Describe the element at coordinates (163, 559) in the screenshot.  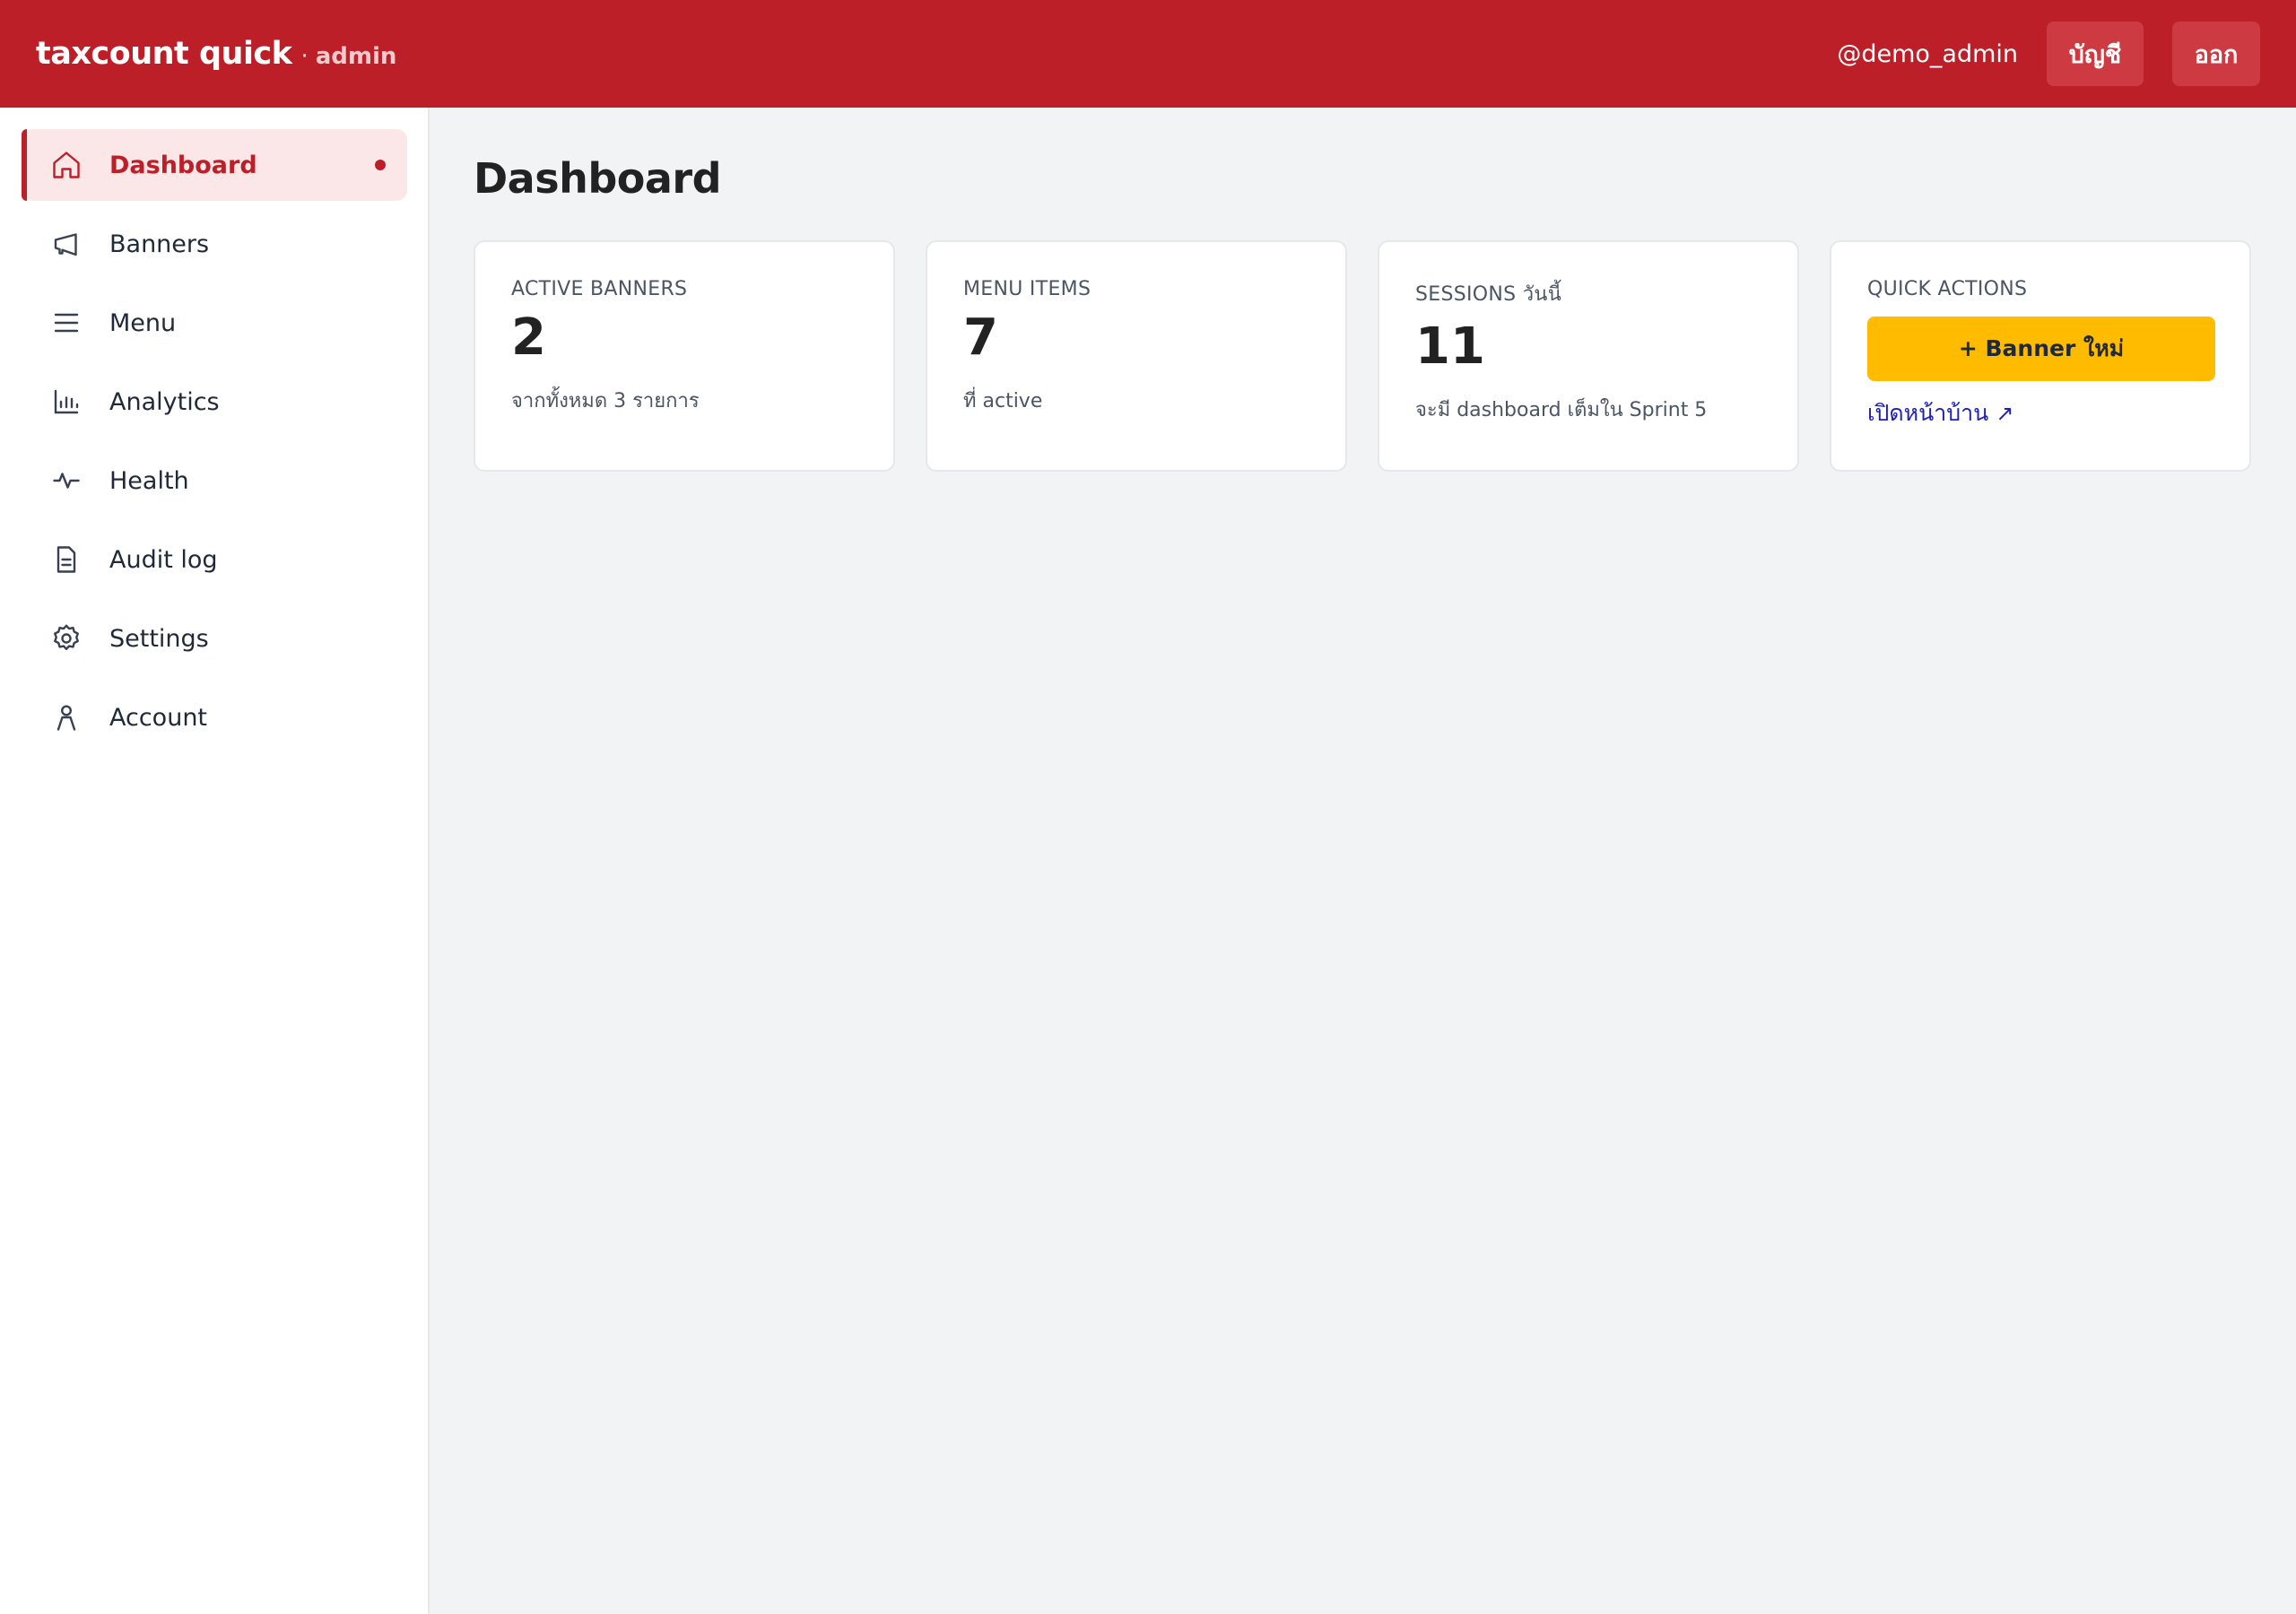
I see `sidebar-item-label: Audit log` at that location.